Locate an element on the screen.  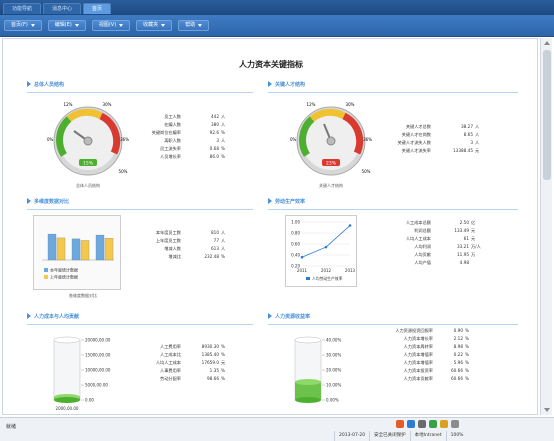
menu-home: 首页(F) is located at coordinates (23, 25).